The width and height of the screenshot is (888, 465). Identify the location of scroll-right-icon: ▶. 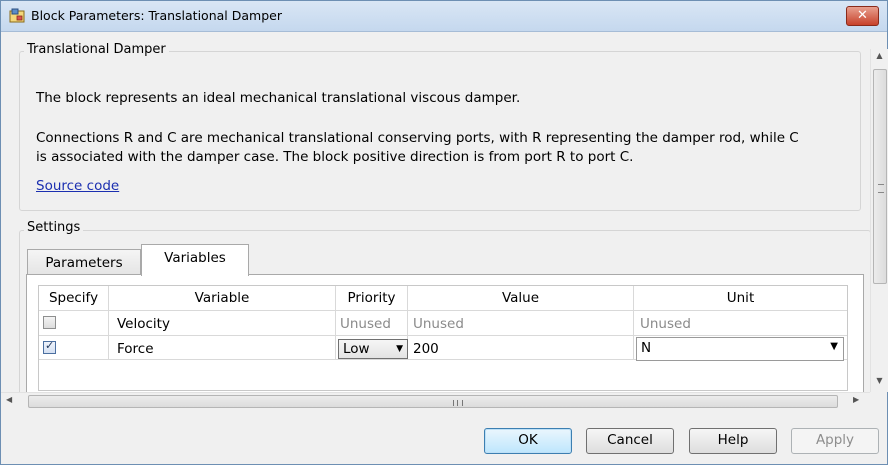
(856, 399).